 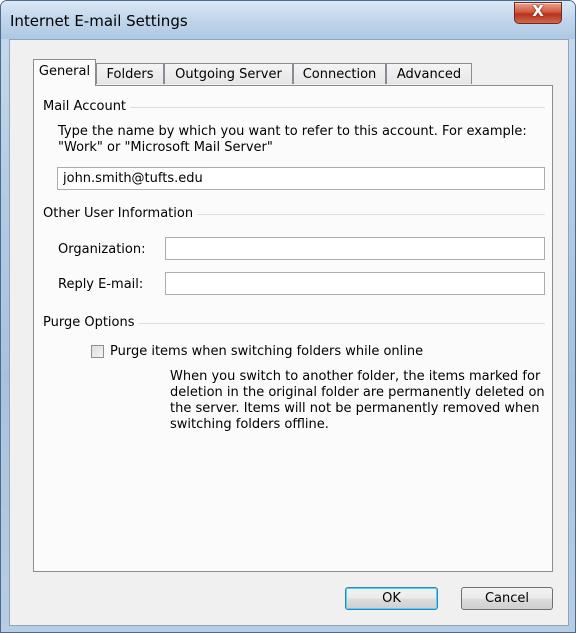 I want to click on purge-items-checkbox, so click(x=97, y=351).